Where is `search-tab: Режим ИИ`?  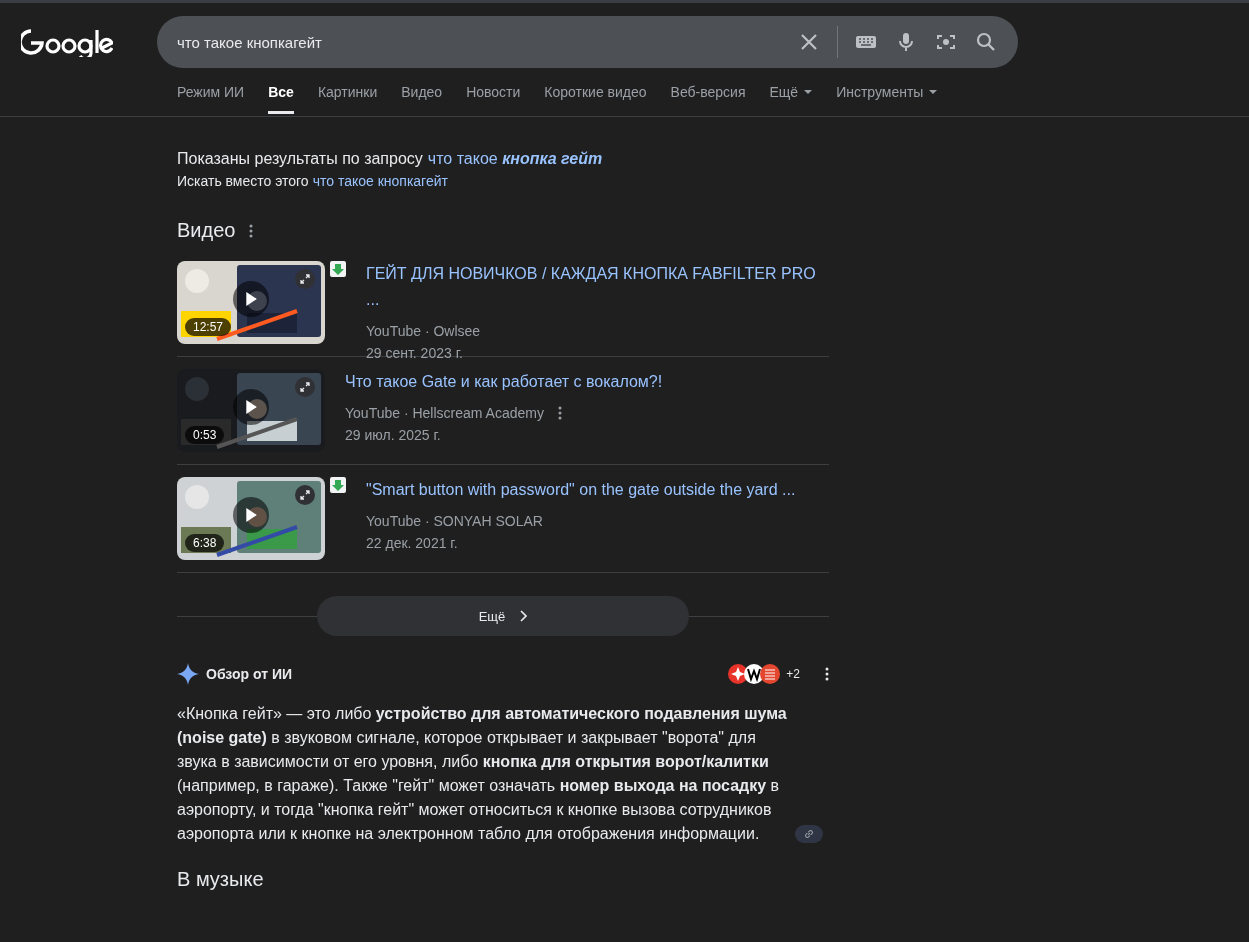
search-tab: Режим ИИ is located at coordinates (211, 96).